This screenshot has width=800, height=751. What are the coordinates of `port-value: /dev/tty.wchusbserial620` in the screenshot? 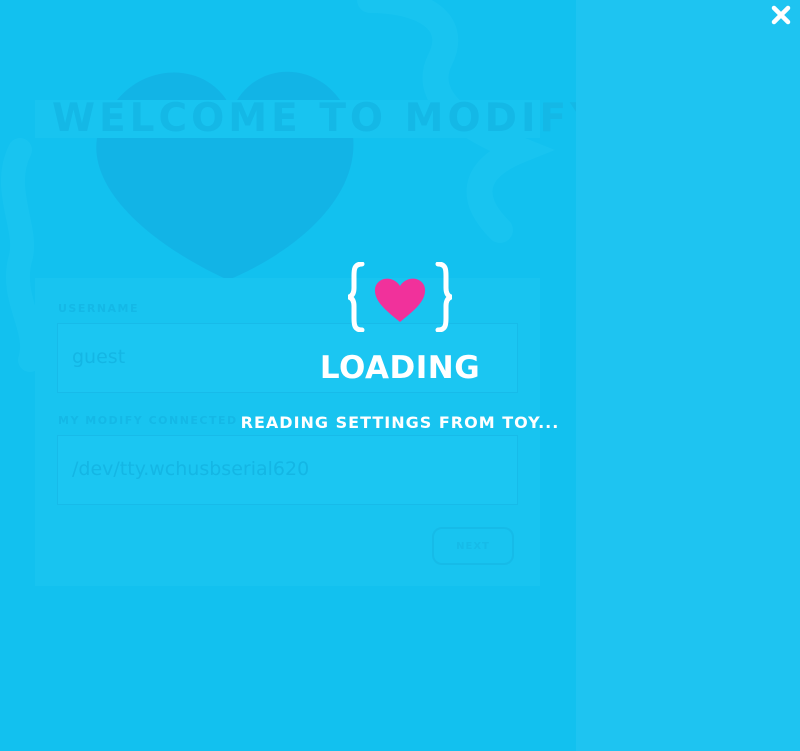 It's located at (191, 469).